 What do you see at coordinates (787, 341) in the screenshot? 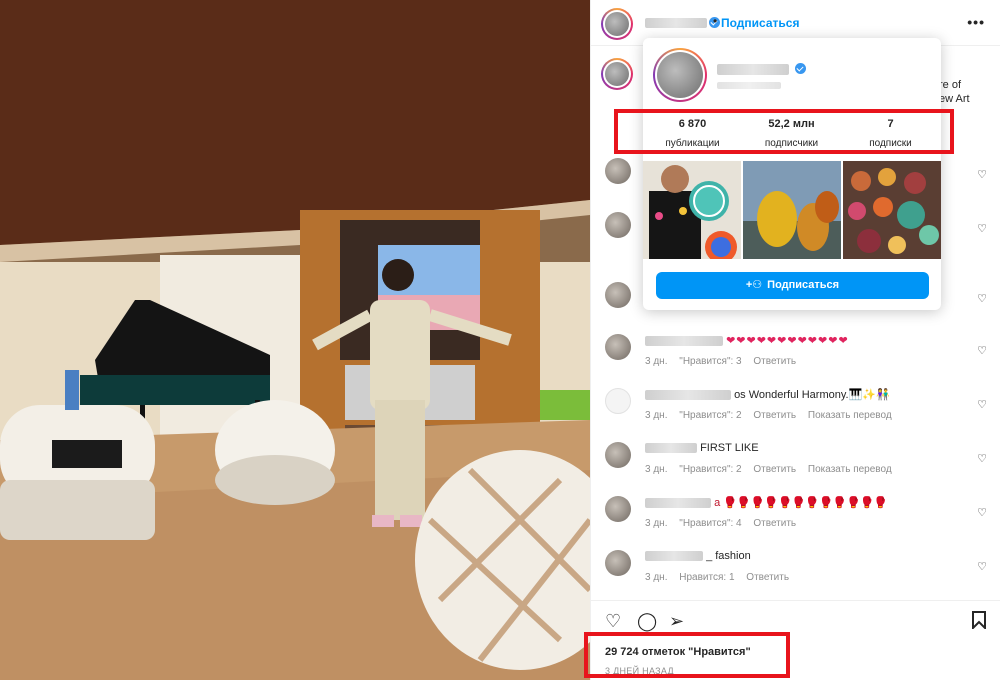
I see `comment-body: ❤❤❤❤❤❤❤❤❤❤❤❤` at bounding box center [787, 341].